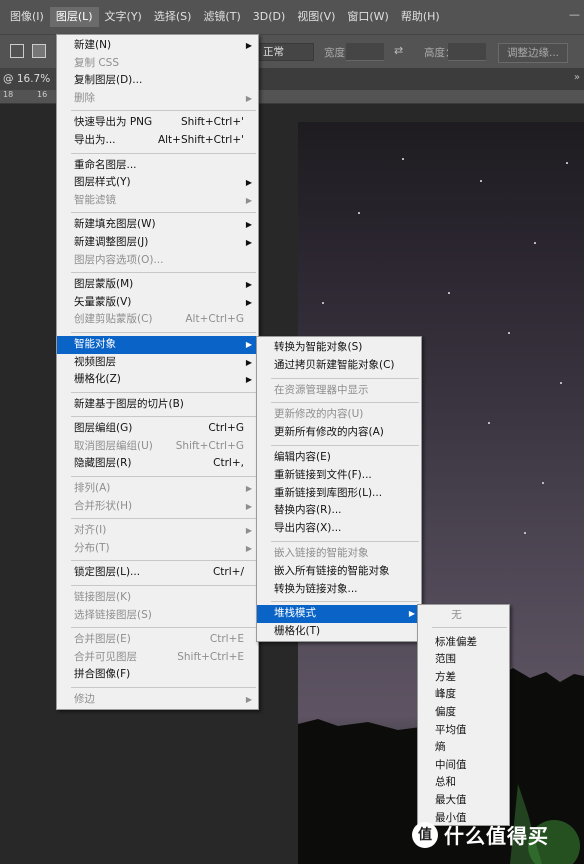 This screenshot has height=864, width=584. I want to click on menu-item: 图层蒙版(M) ▶, so click(157, 285).